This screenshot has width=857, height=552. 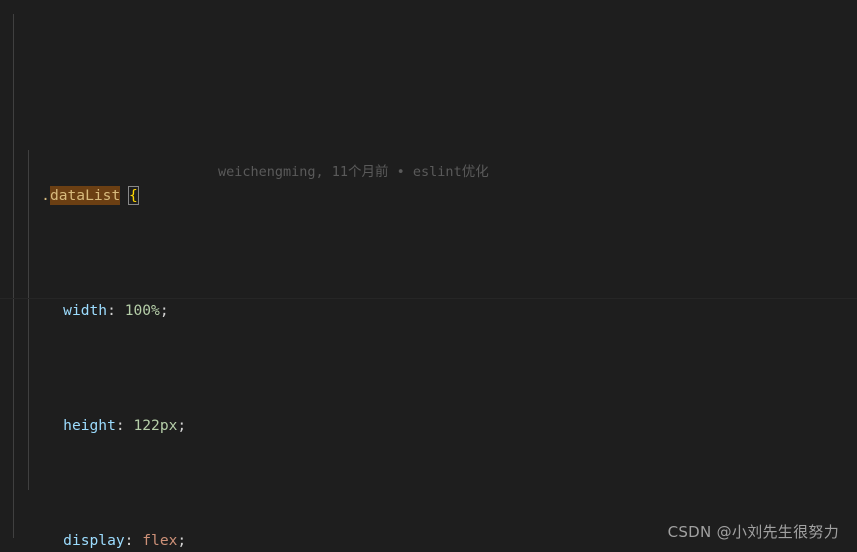 What do you see at coordinates (160, 540) in the screenshot?
I see `value-display: flex` at bounding box center [160, 540].